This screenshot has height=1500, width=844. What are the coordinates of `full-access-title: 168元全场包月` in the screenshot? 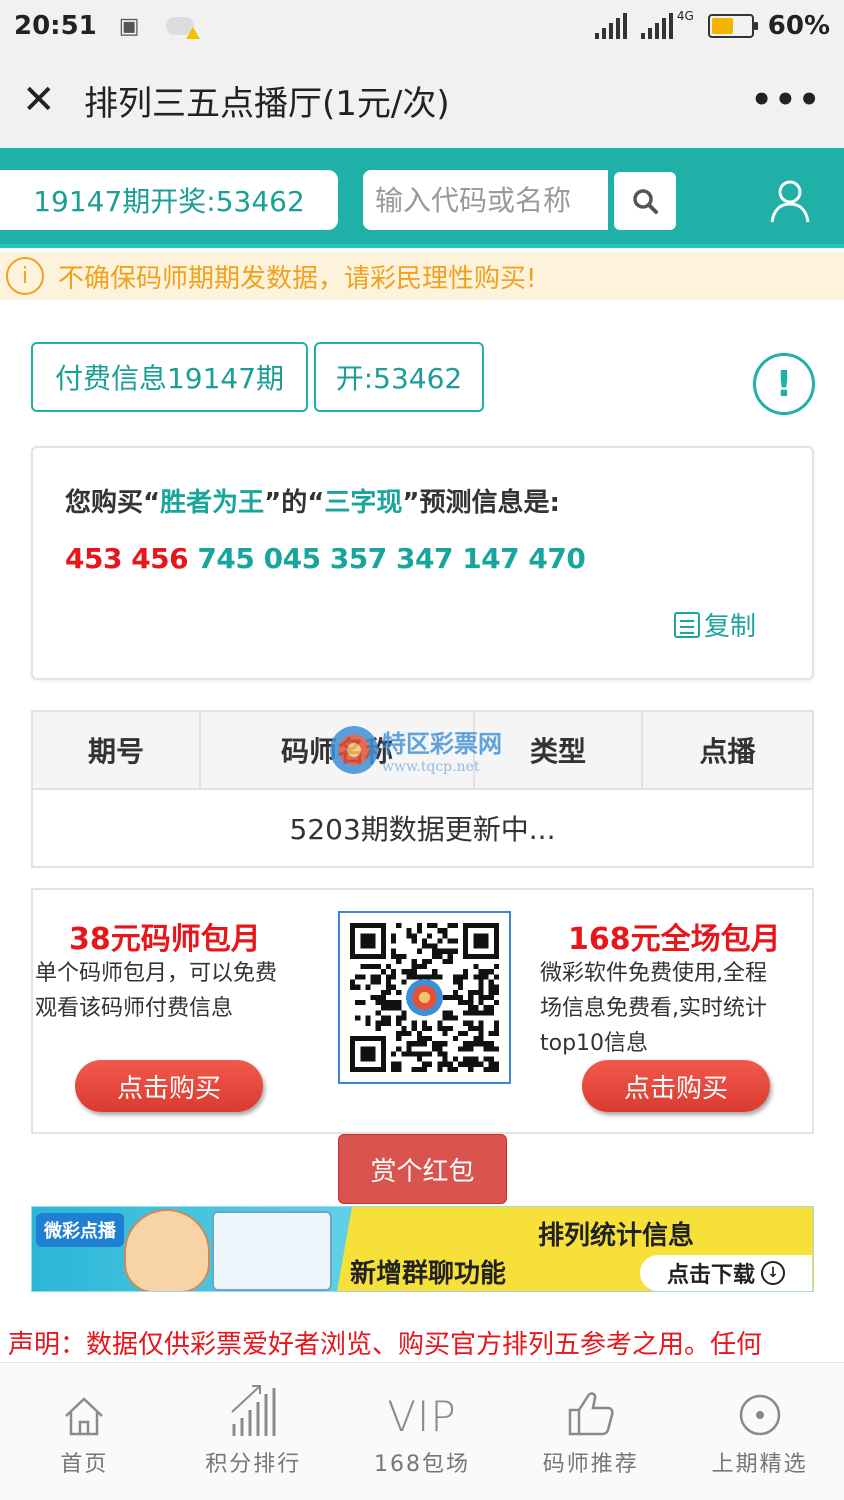 It's located at (674, 939).